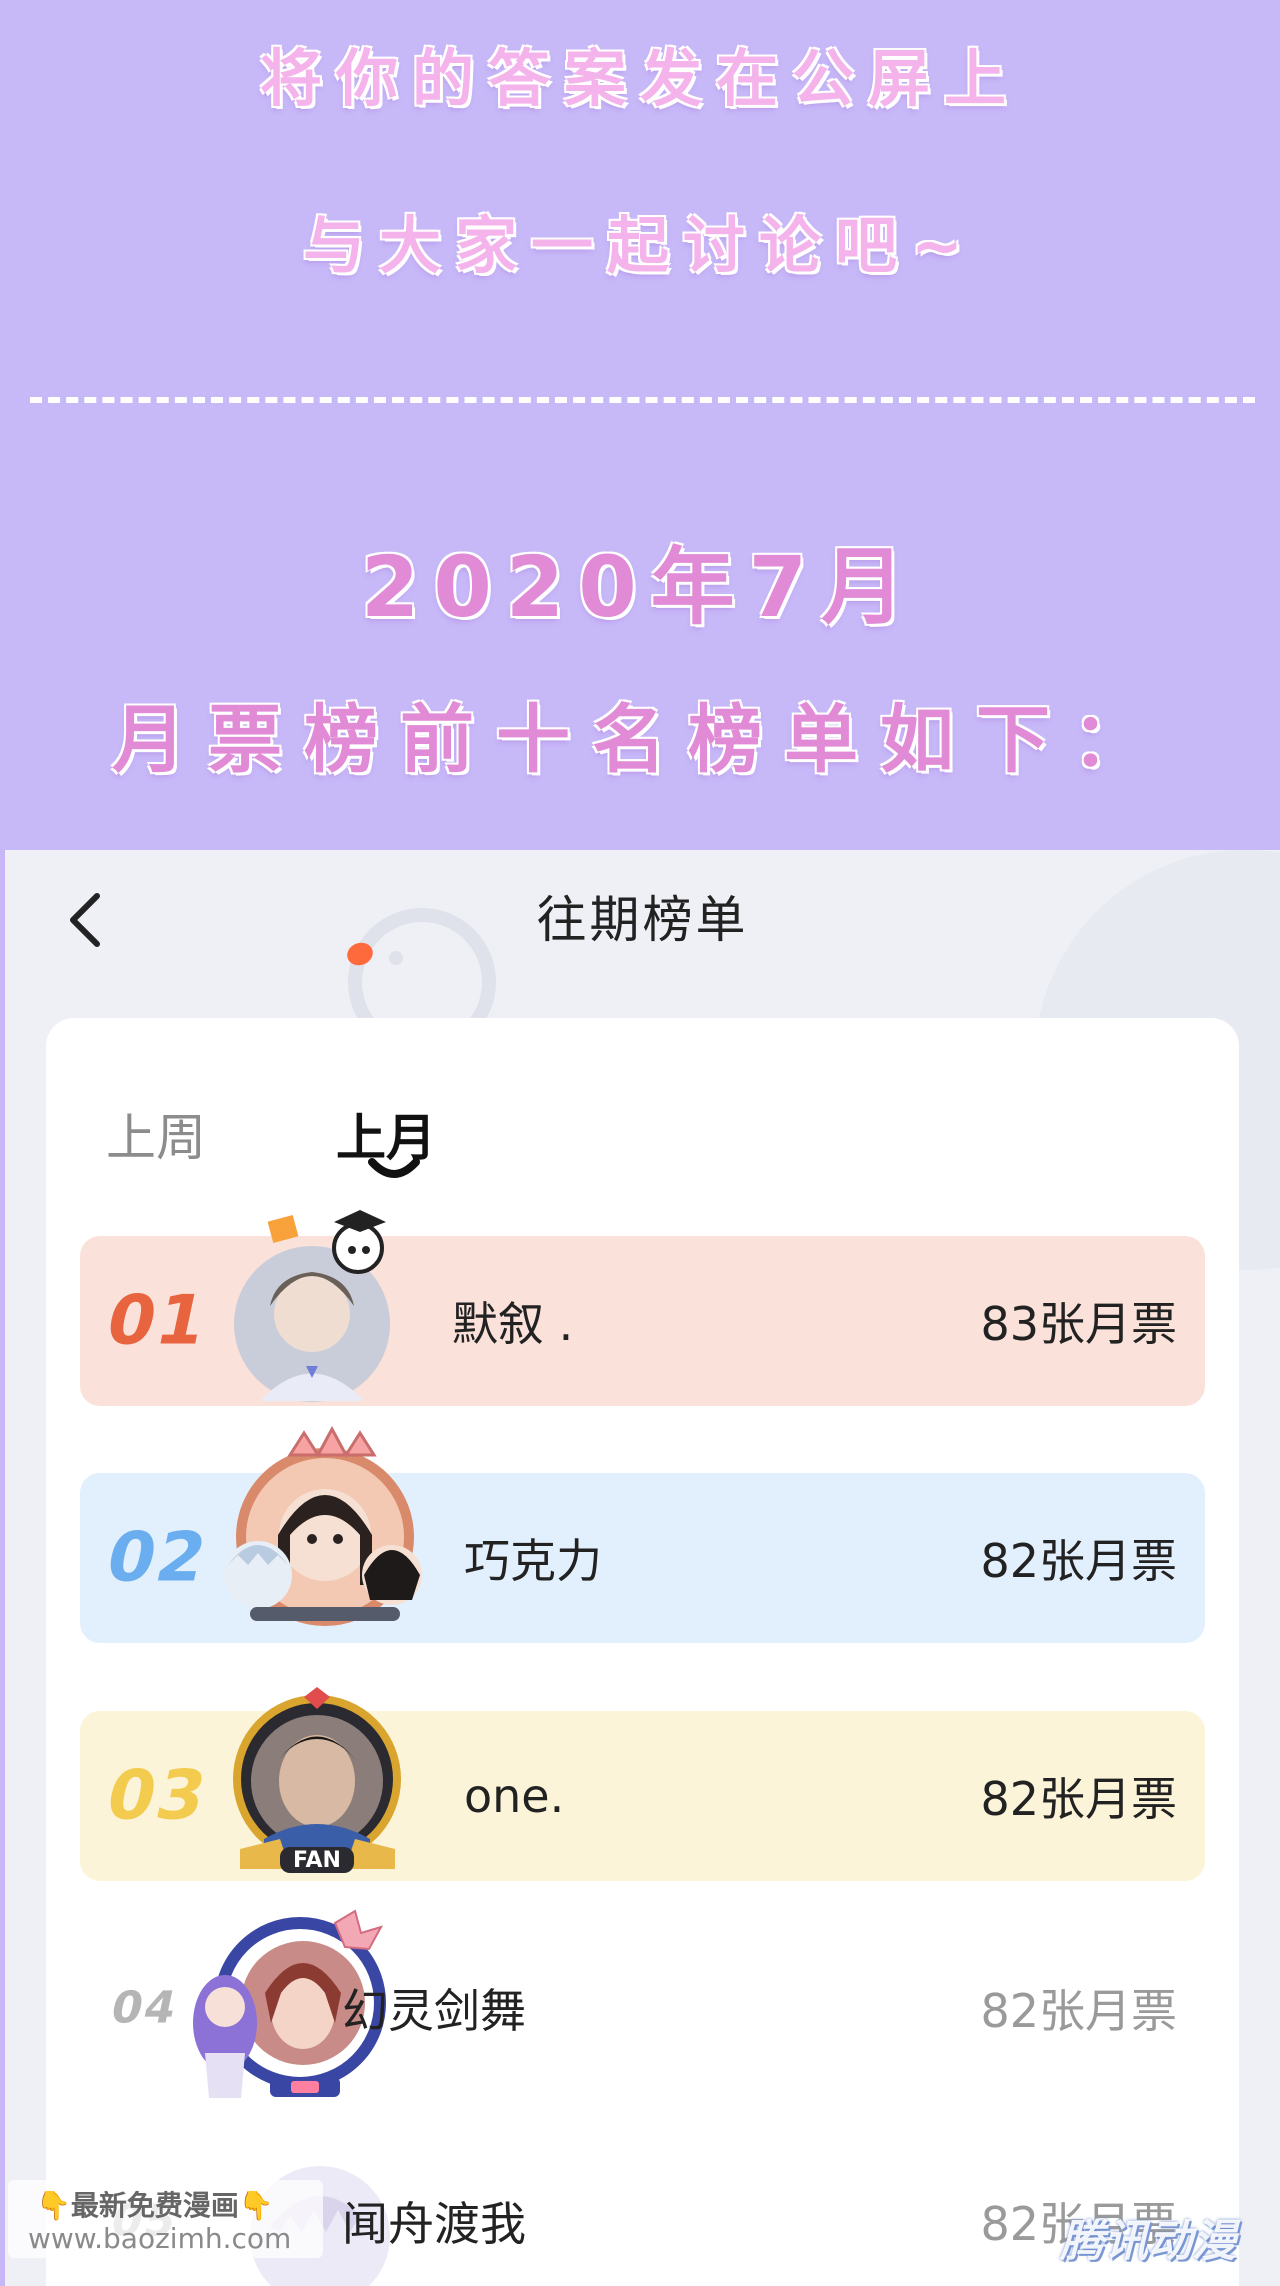 The height and width of the screenshot is (2286, 1280). Describe the element at coordinates (157, 1558) in the screenshot. I see `rank-number: 02` at that location.